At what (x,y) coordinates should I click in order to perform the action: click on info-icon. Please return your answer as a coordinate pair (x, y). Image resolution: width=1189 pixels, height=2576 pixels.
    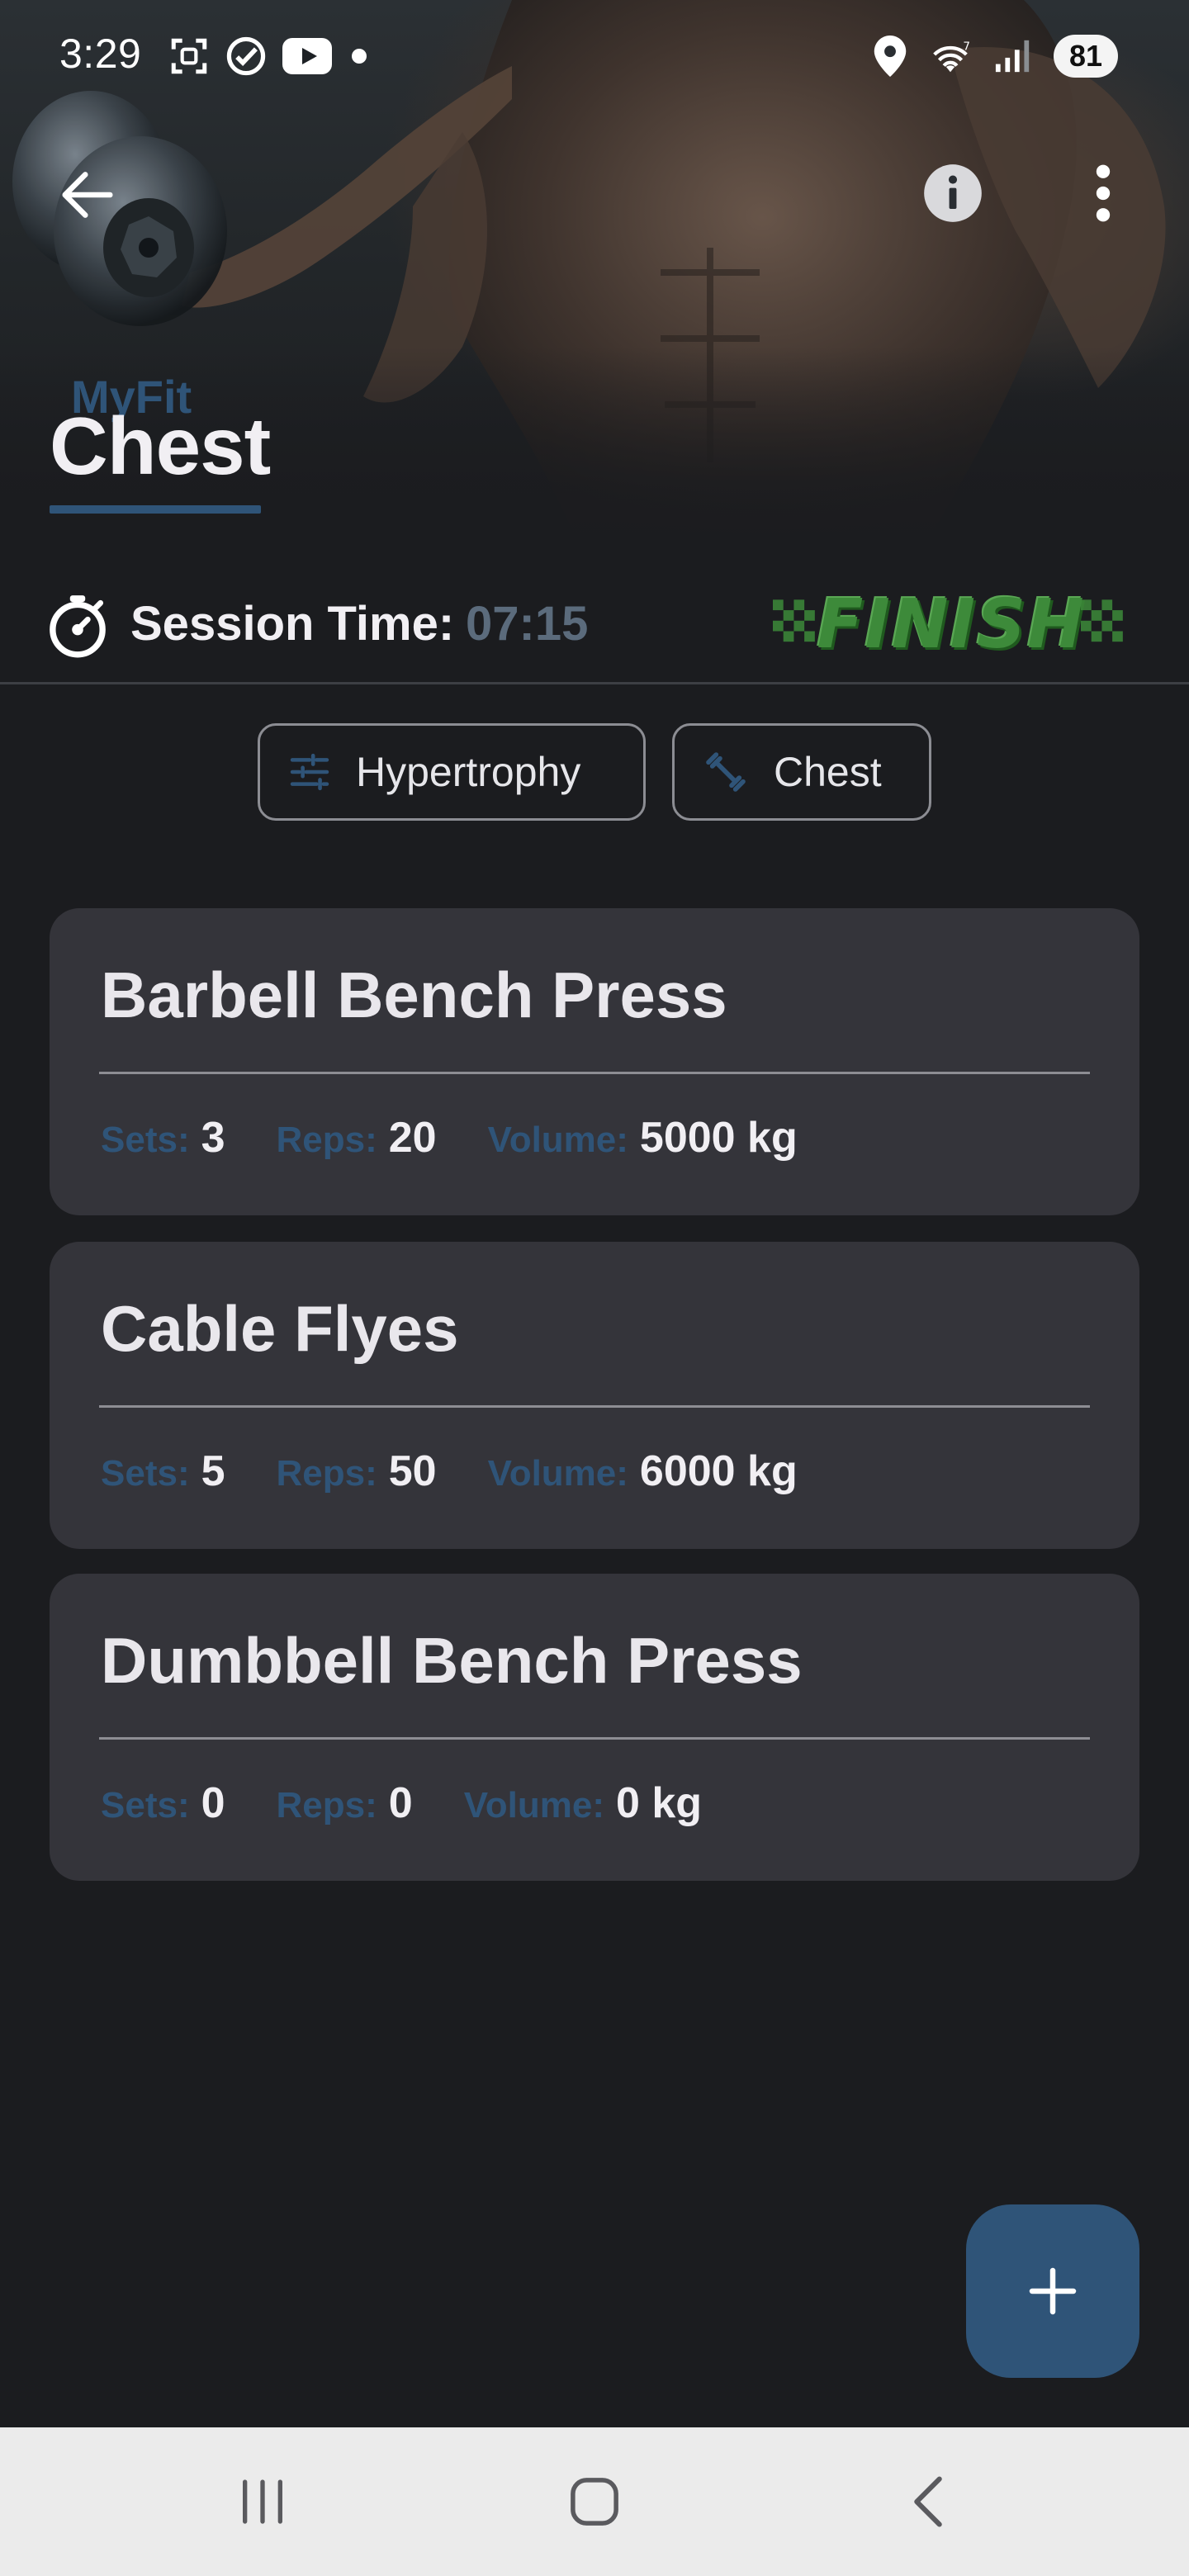
    Looking at the image, I should click on (953, 193).